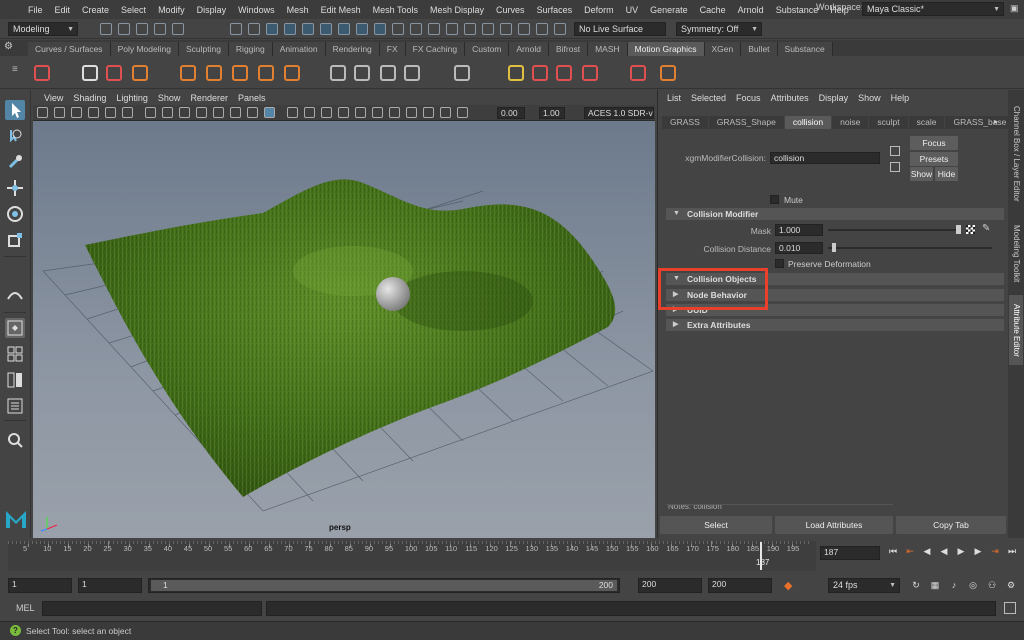 The height and width of the screenshot is (640, 1024). What do you see at coordinates (428, 112) in the screenshot?
I see `viewport-tool-23-icon` at bounding box center [428, 112].